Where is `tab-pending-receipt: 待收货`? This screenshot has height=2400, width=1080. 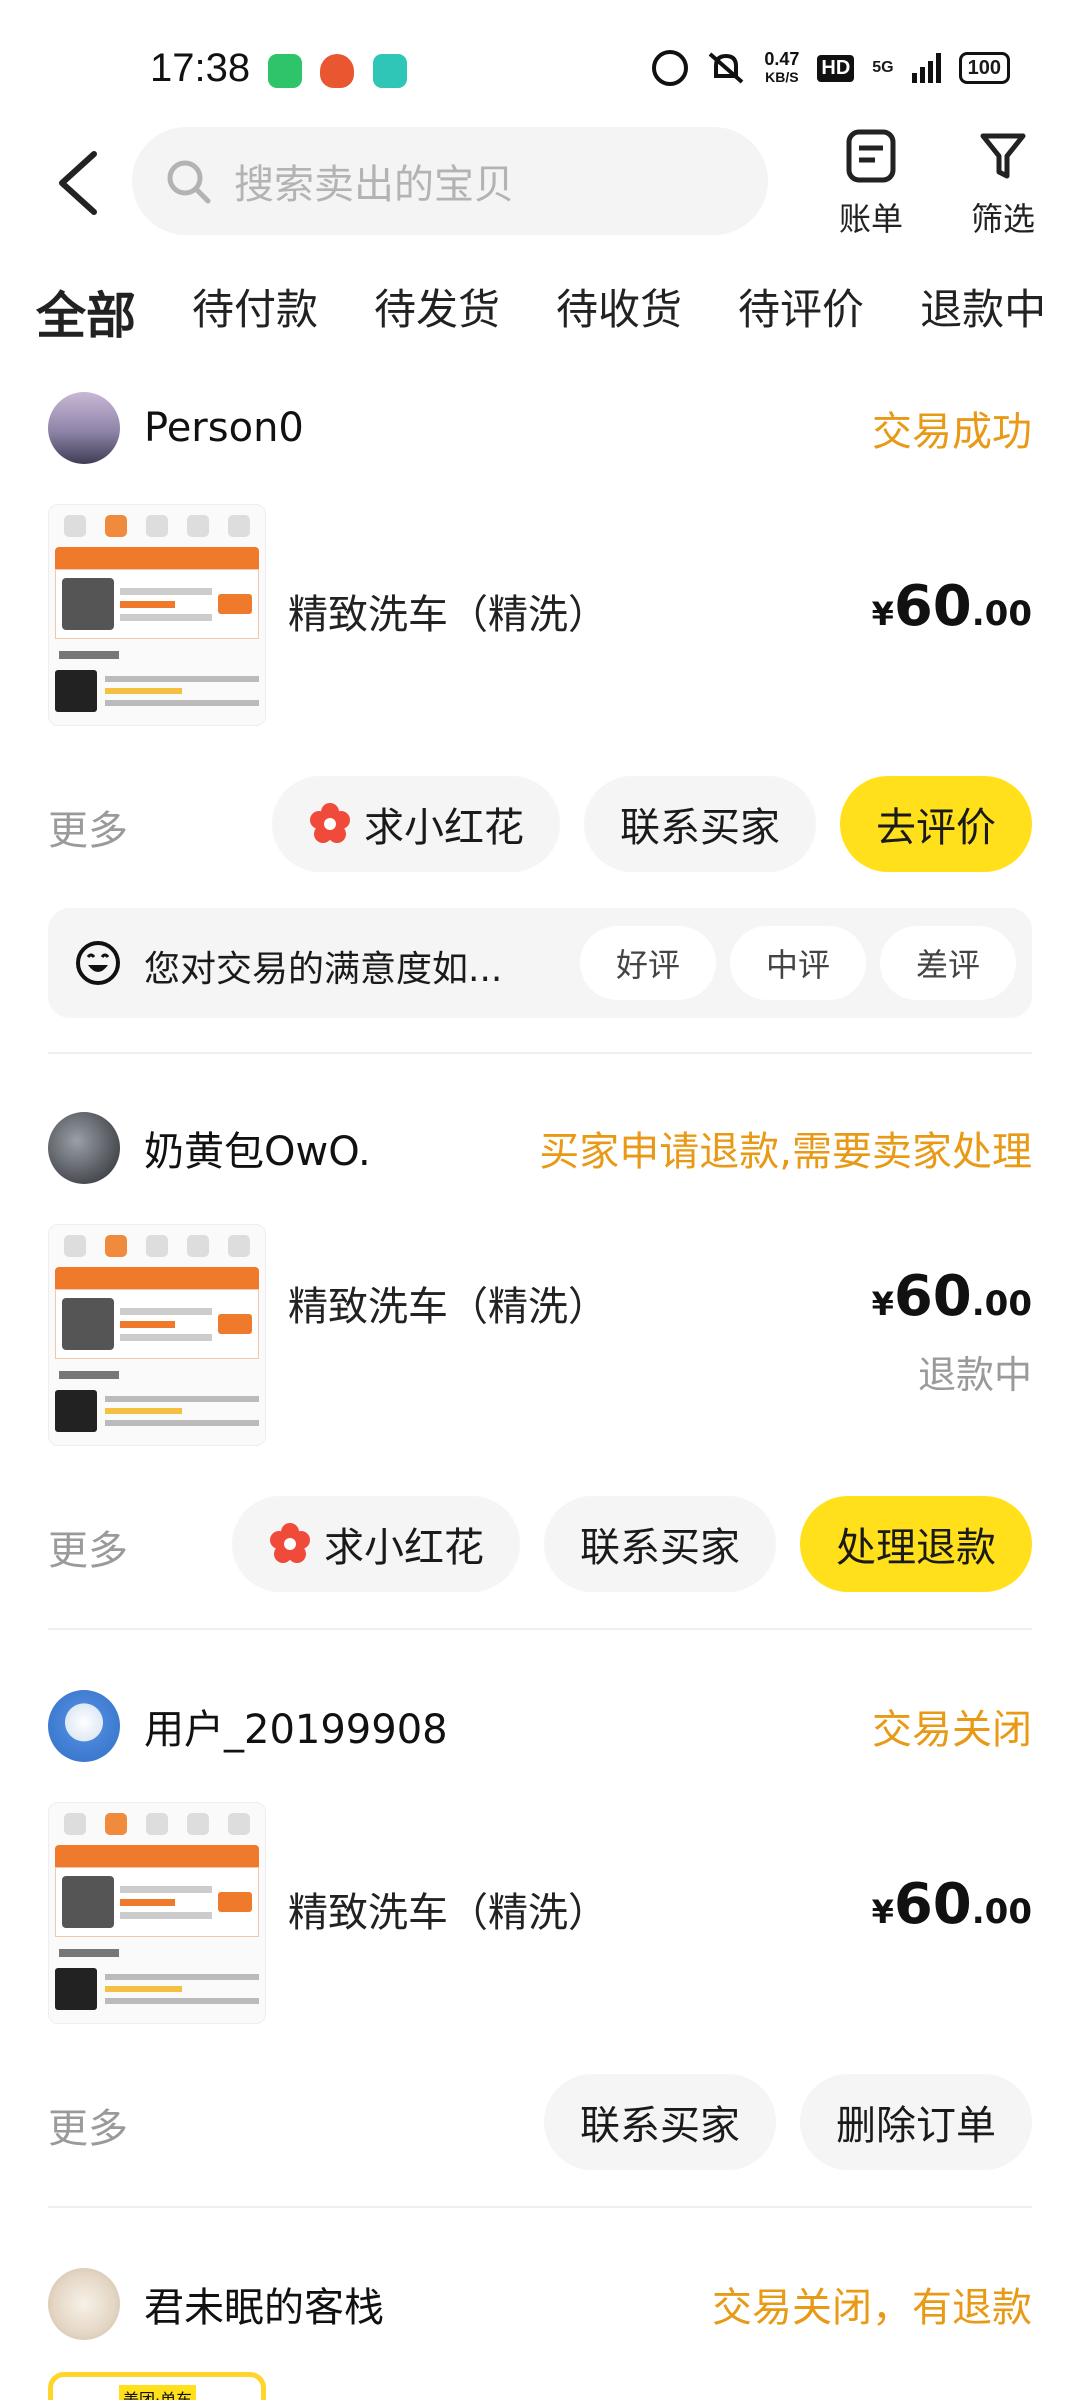 tab-pending-receipt: 待收货 is located at coordinates (619, 308).